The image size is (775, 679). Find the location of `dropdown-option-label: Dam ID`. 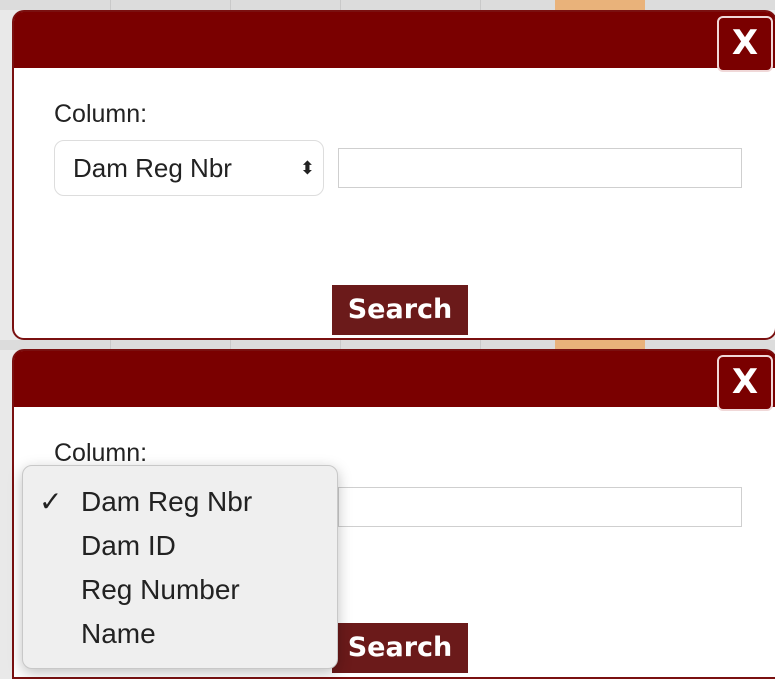

dropdown-option-label: Dam ID is located at coordinates (128, 545).